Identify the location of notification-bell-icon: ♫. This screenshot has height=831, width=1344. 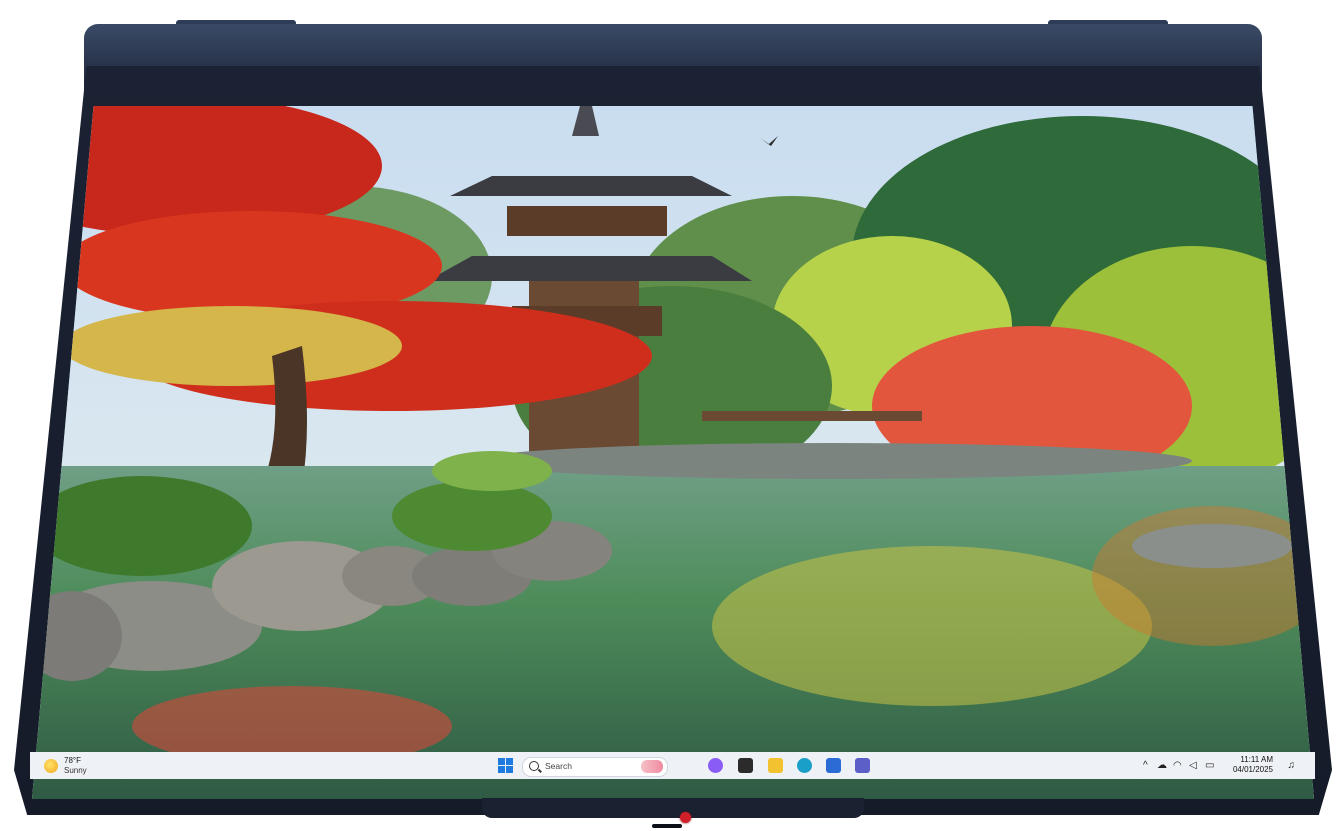
(1292, 765).